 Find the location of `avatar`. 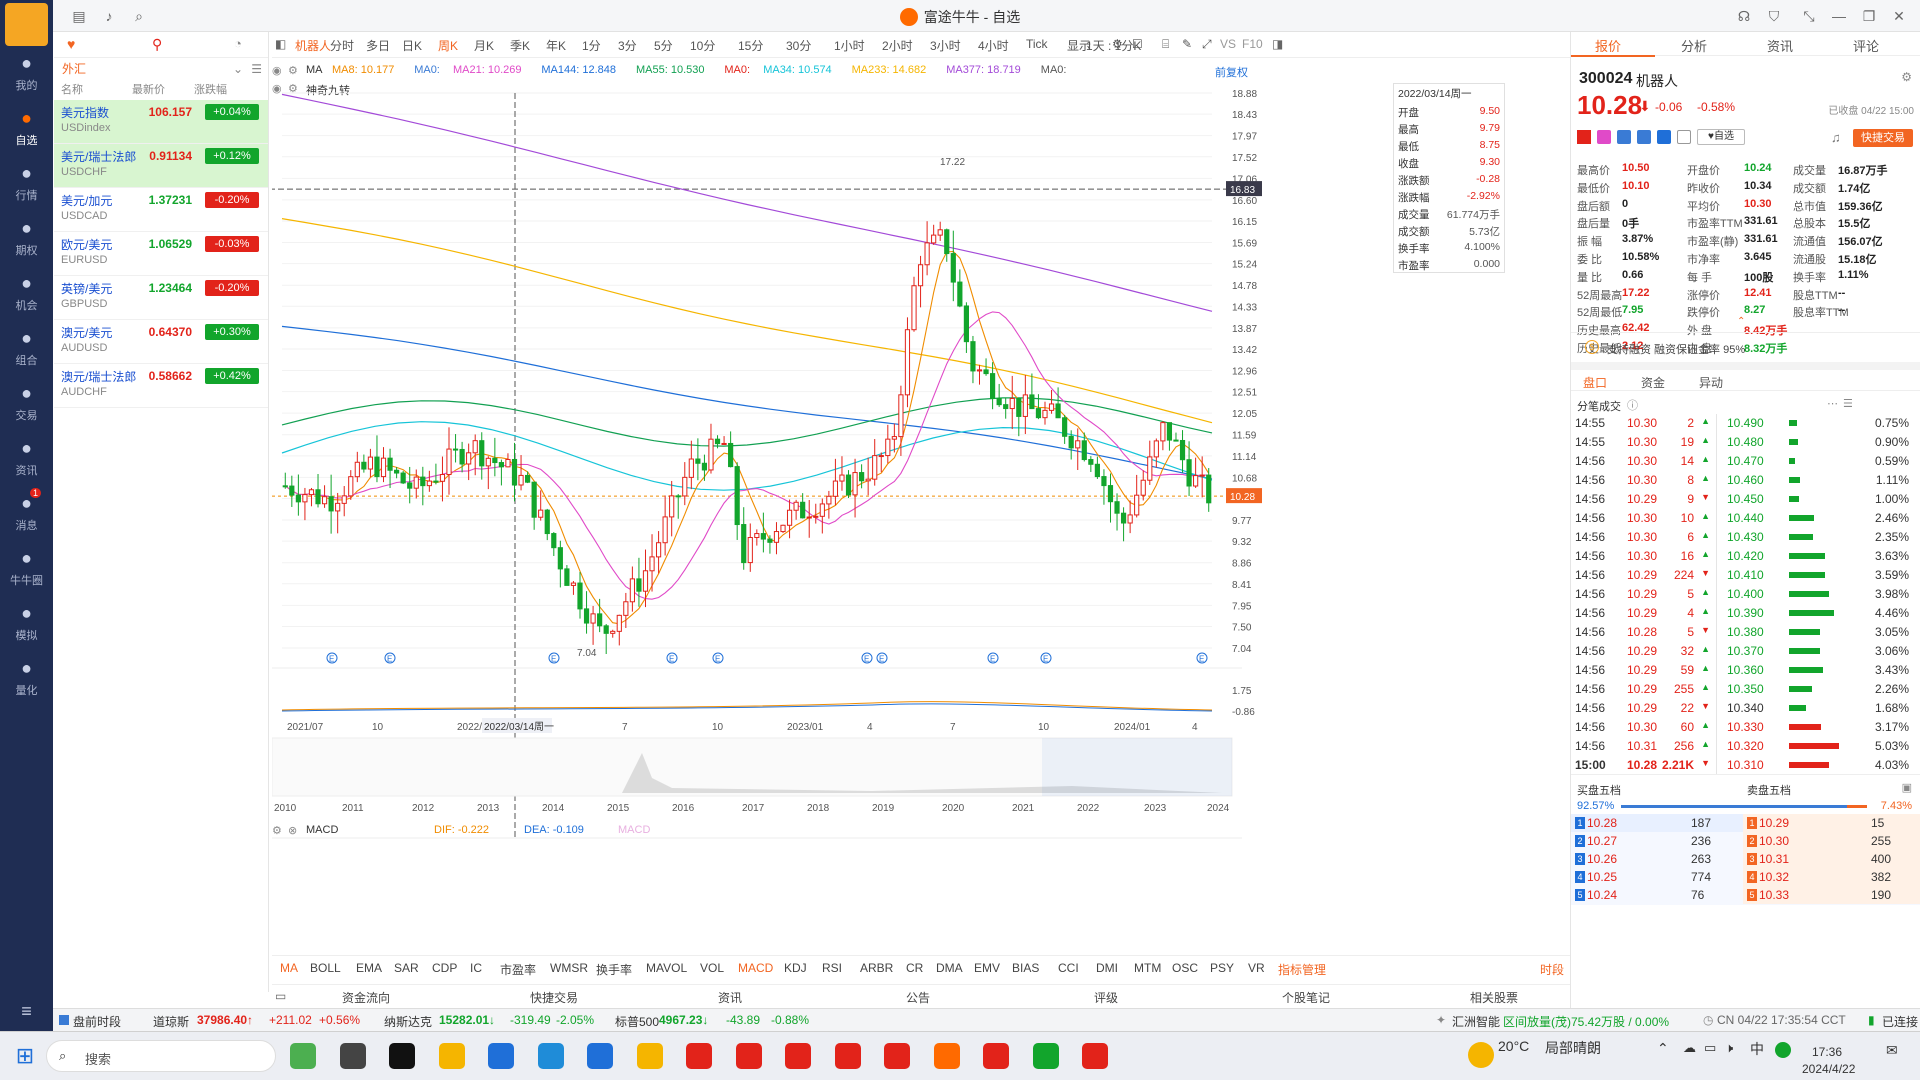

avatar is located at coordinates (26, 24).